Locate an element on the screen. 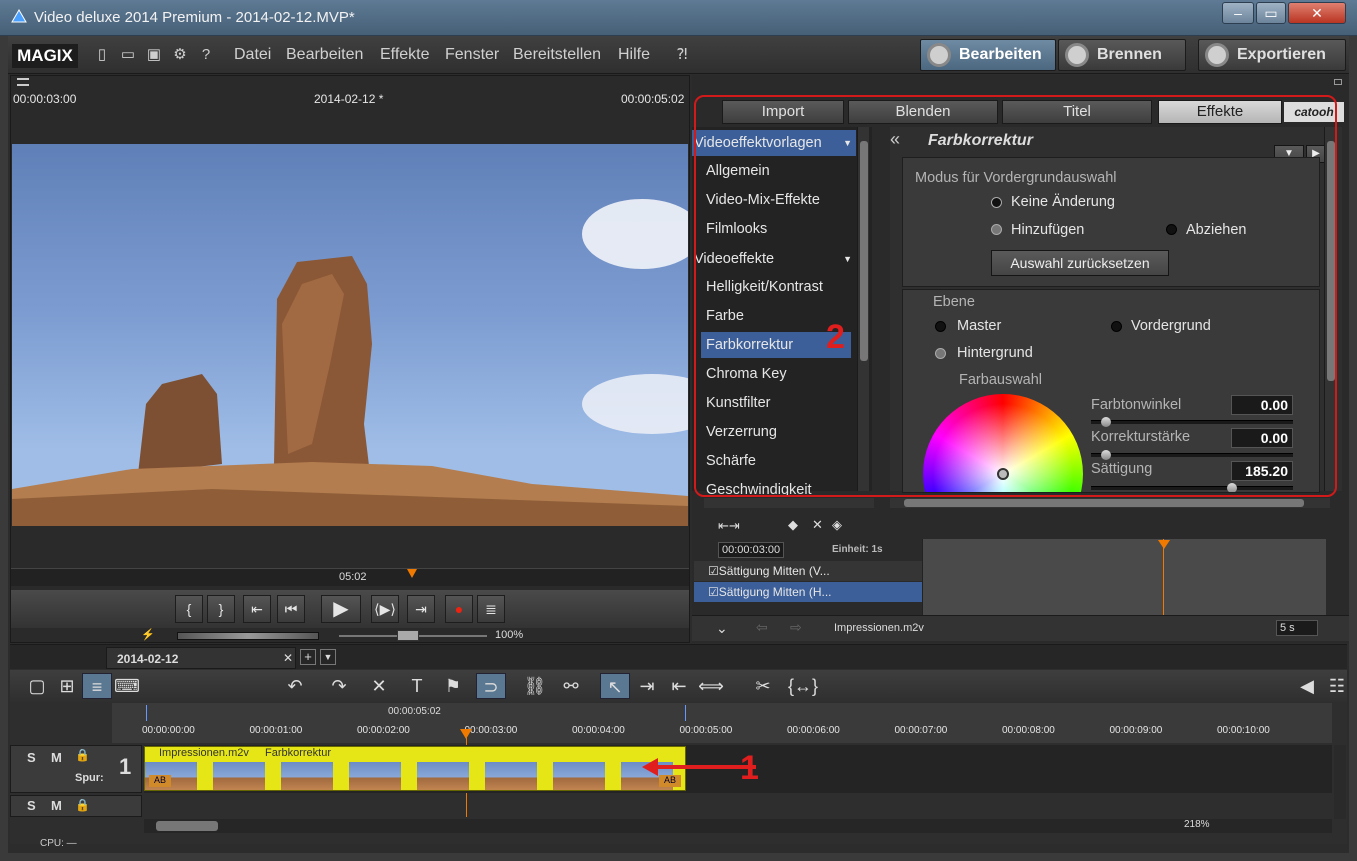 The image size is (1357, 861). keyframe-unit: Einheit: 1s is located at coordinates (857, 549).